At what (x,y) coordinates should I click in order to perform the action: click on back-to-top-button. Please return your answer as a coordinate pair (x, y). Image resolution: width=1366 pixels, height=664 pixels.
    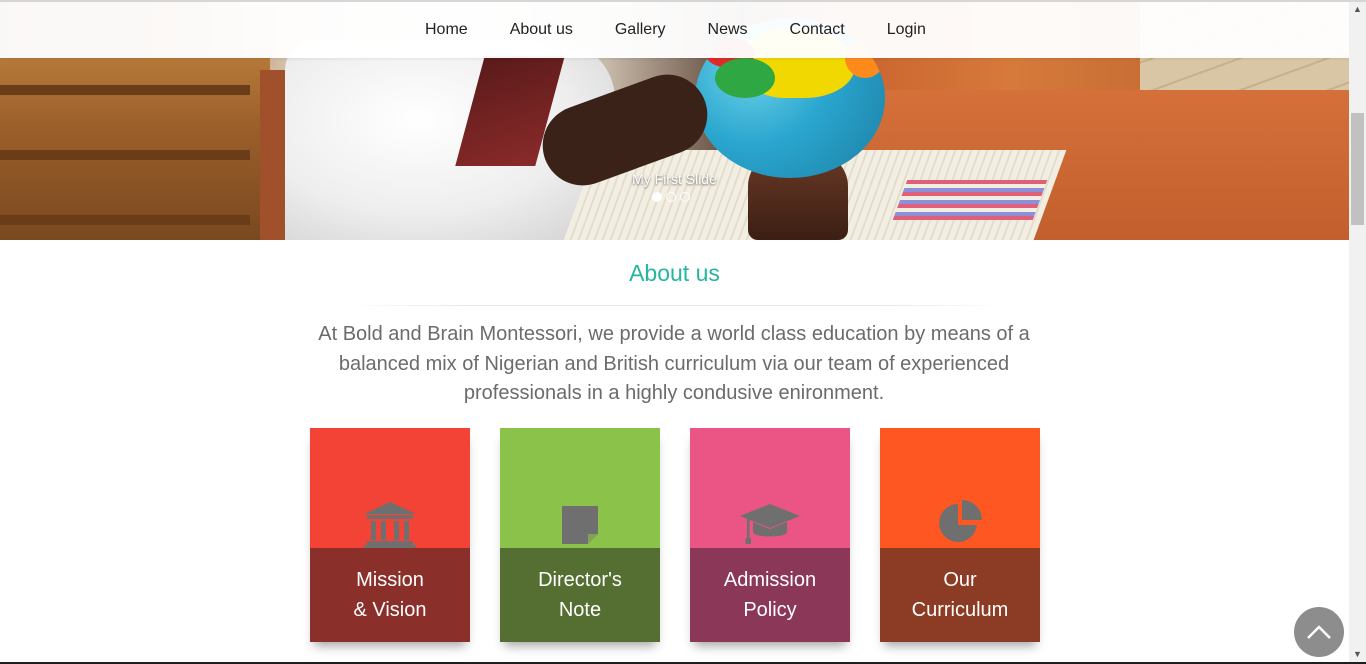
    Looking at the image, I should click on (1319, 632).